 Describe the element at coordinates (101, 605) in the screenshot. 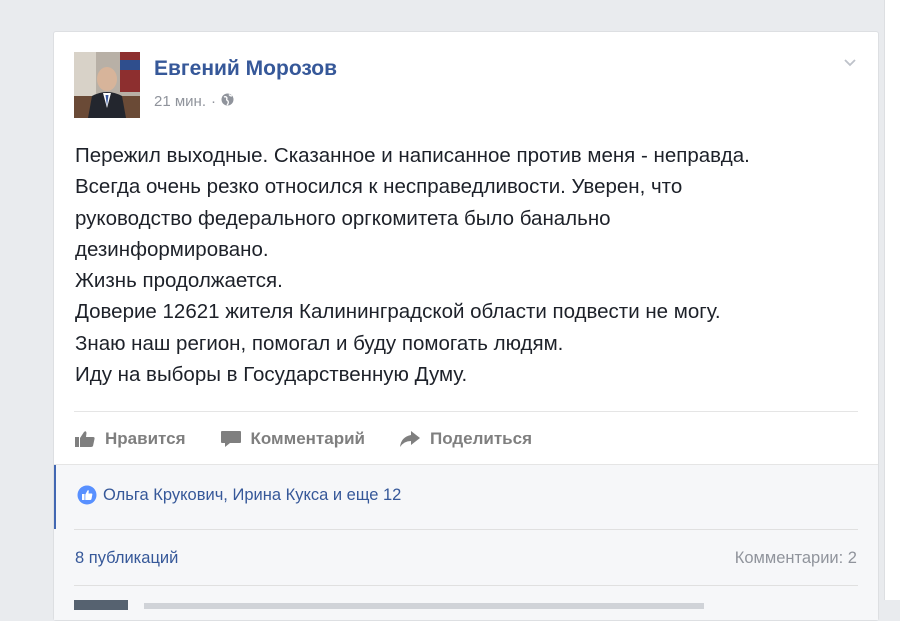

I see `next-comment-avatar` at that location.